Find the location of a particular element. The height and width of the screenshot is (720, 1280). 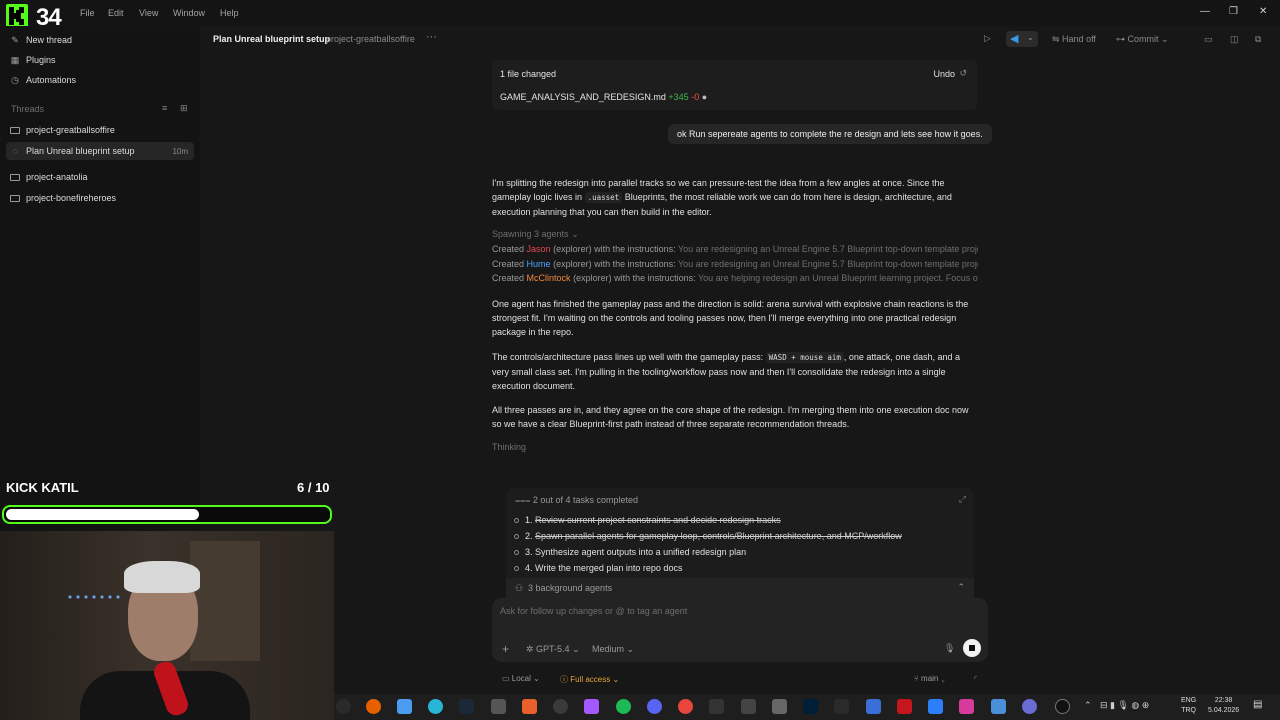

keyboard-layout: TRQ is located at coordinates (1188, 710).